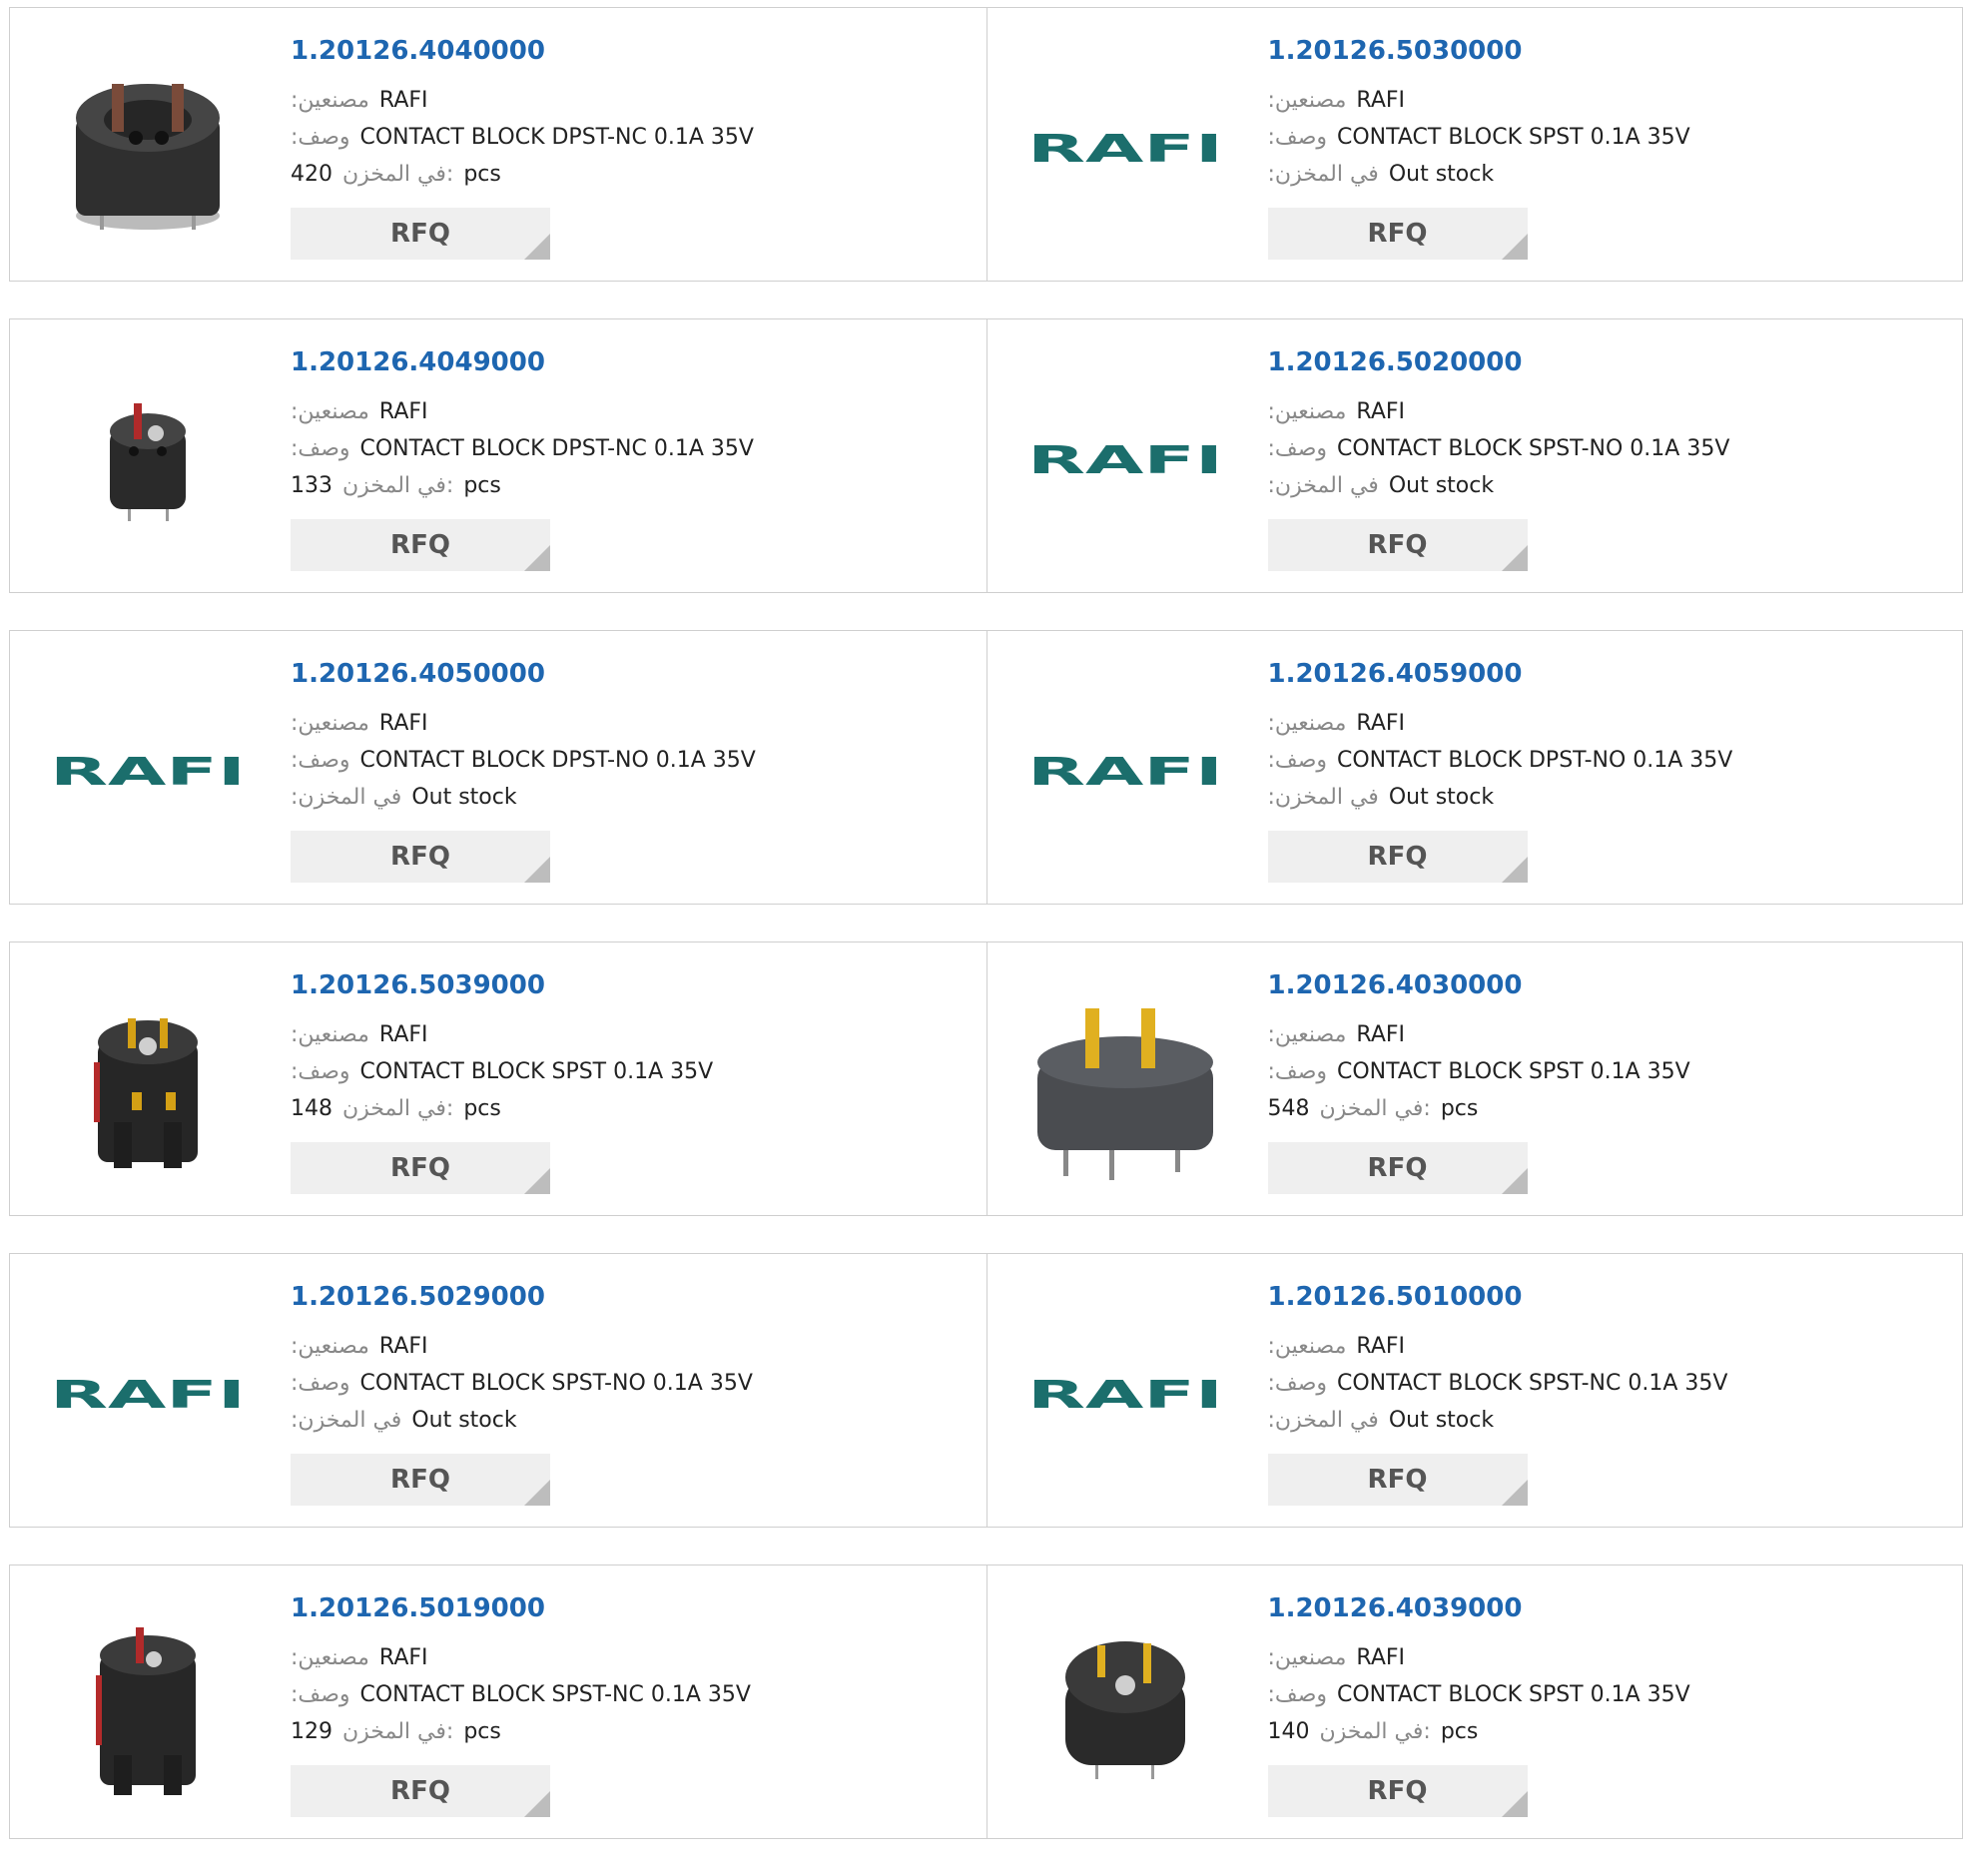  Describe the element at coordinates (418, 1297) in the screenshot. I see `part-number-link: 1.20126.5029000` at that location.